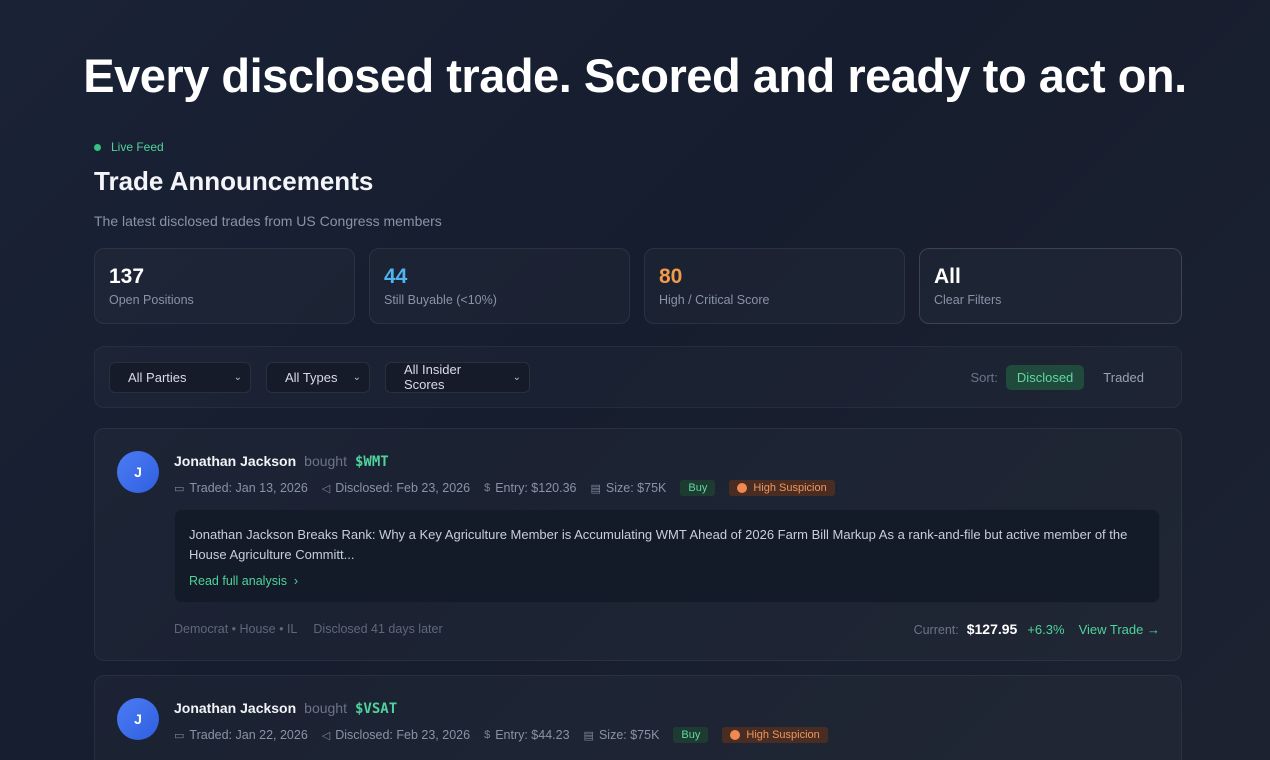 The image size is (1270, 760). What do you see at coordinates (1050, 286) in the screenshot?
I see `clear-filters-button: All Clear Filters` at bounding box center [1050, 286].